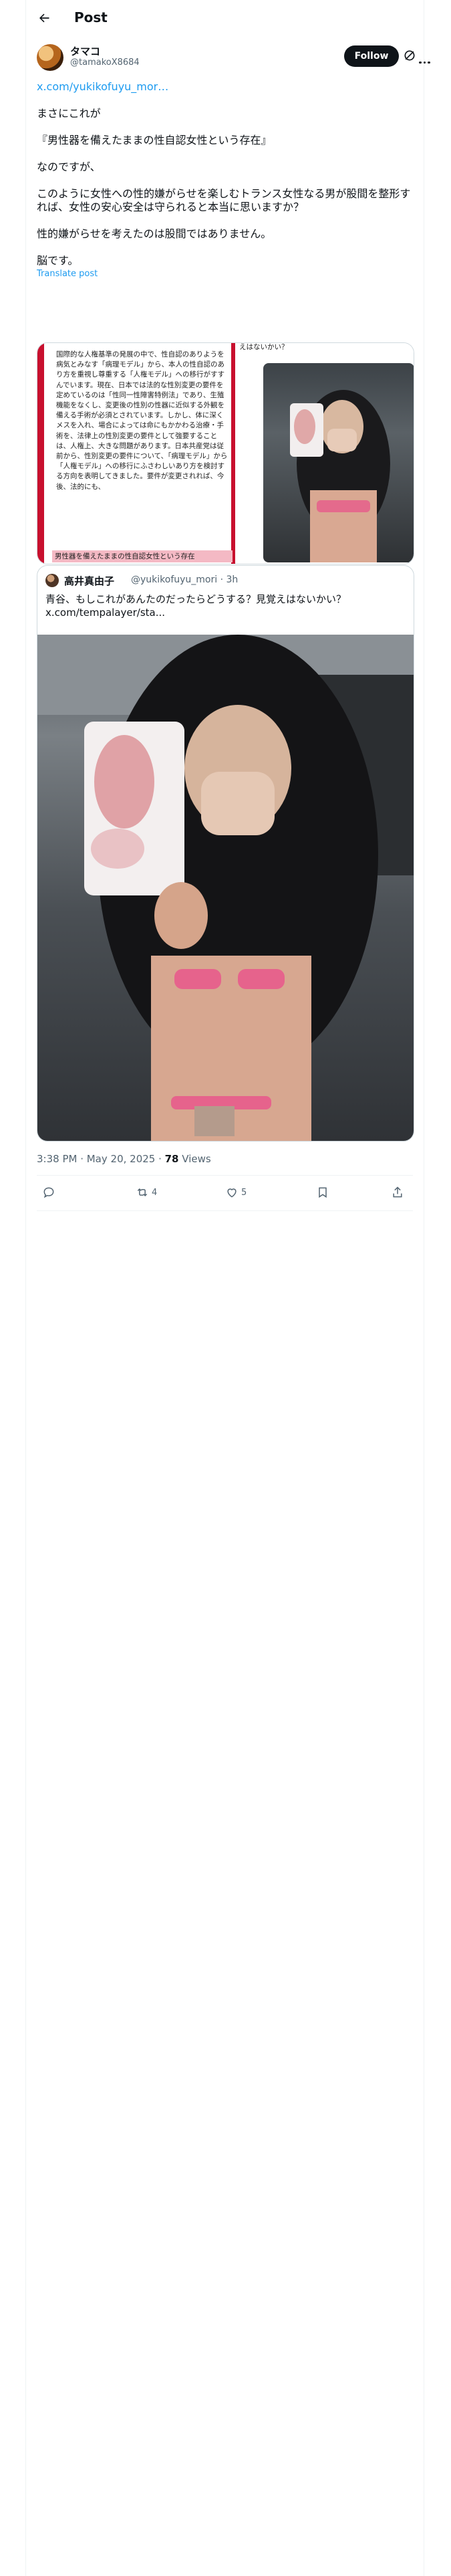 This screenshot has height=2576, width=451. Describe the element at coordinates (225, 1210) in the screenshot. I see `divider` at that location.